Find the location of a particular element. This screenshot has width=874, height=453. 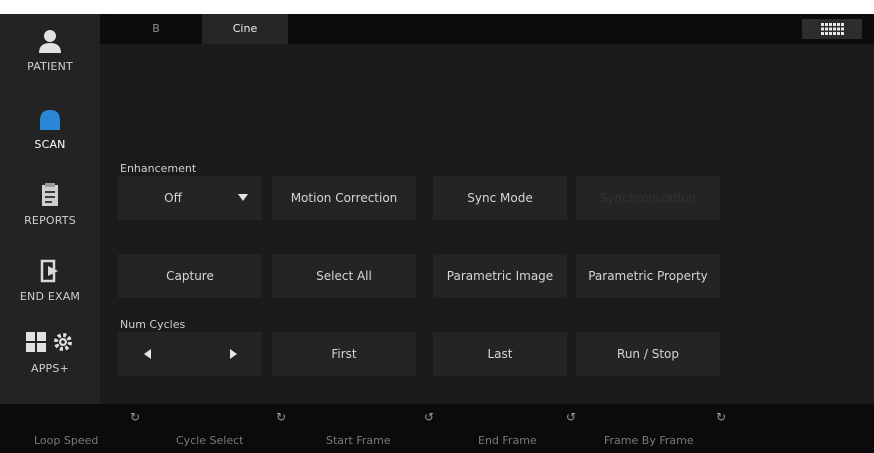

right-arrow-icon is located at coordinates (233, 354).